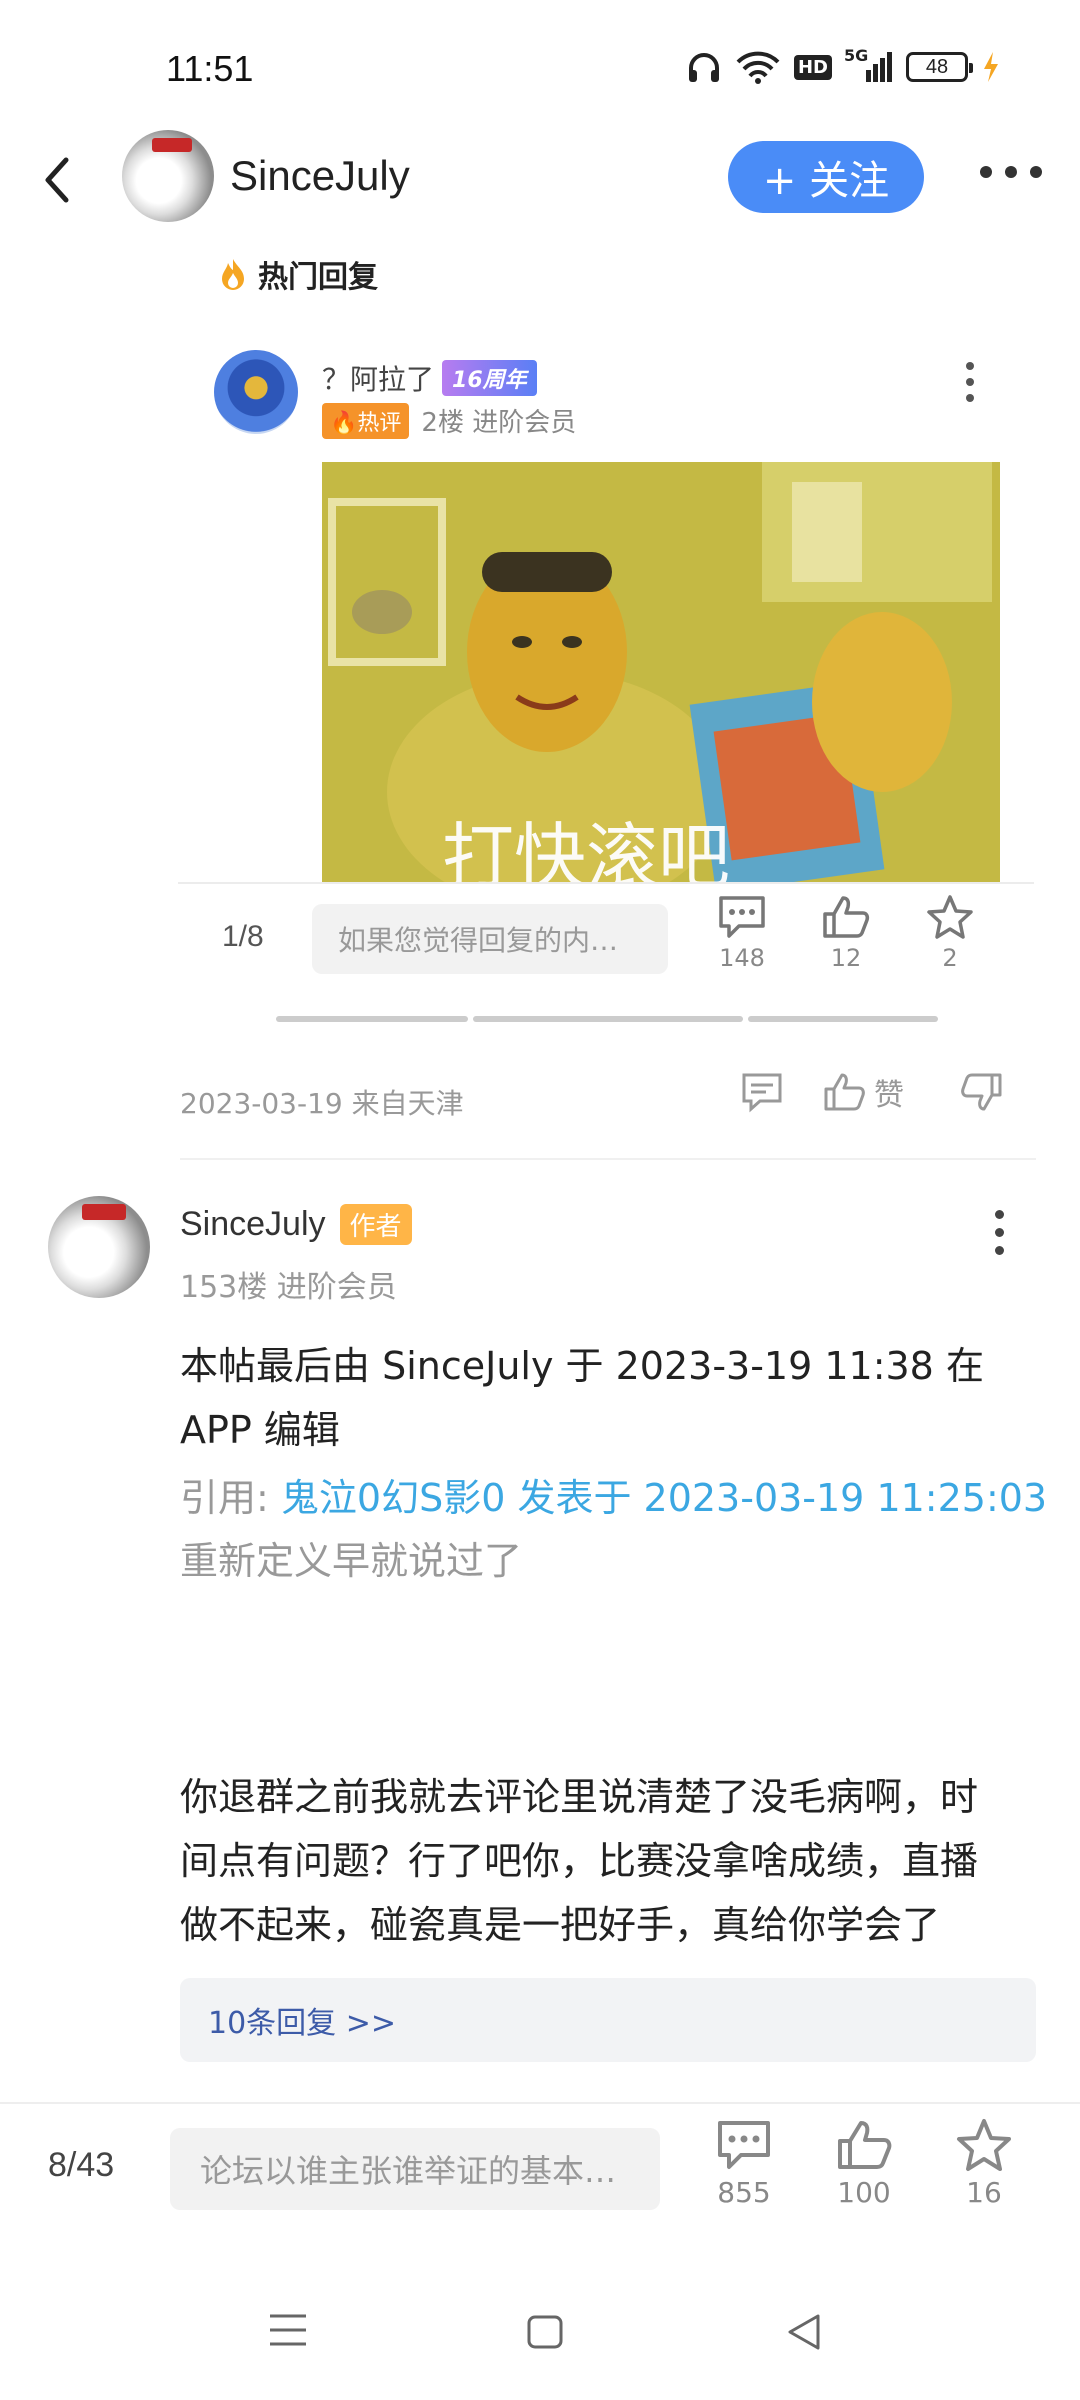  I want to click on comment-username-row: SinceJuly 作者, so click(296, 1224).